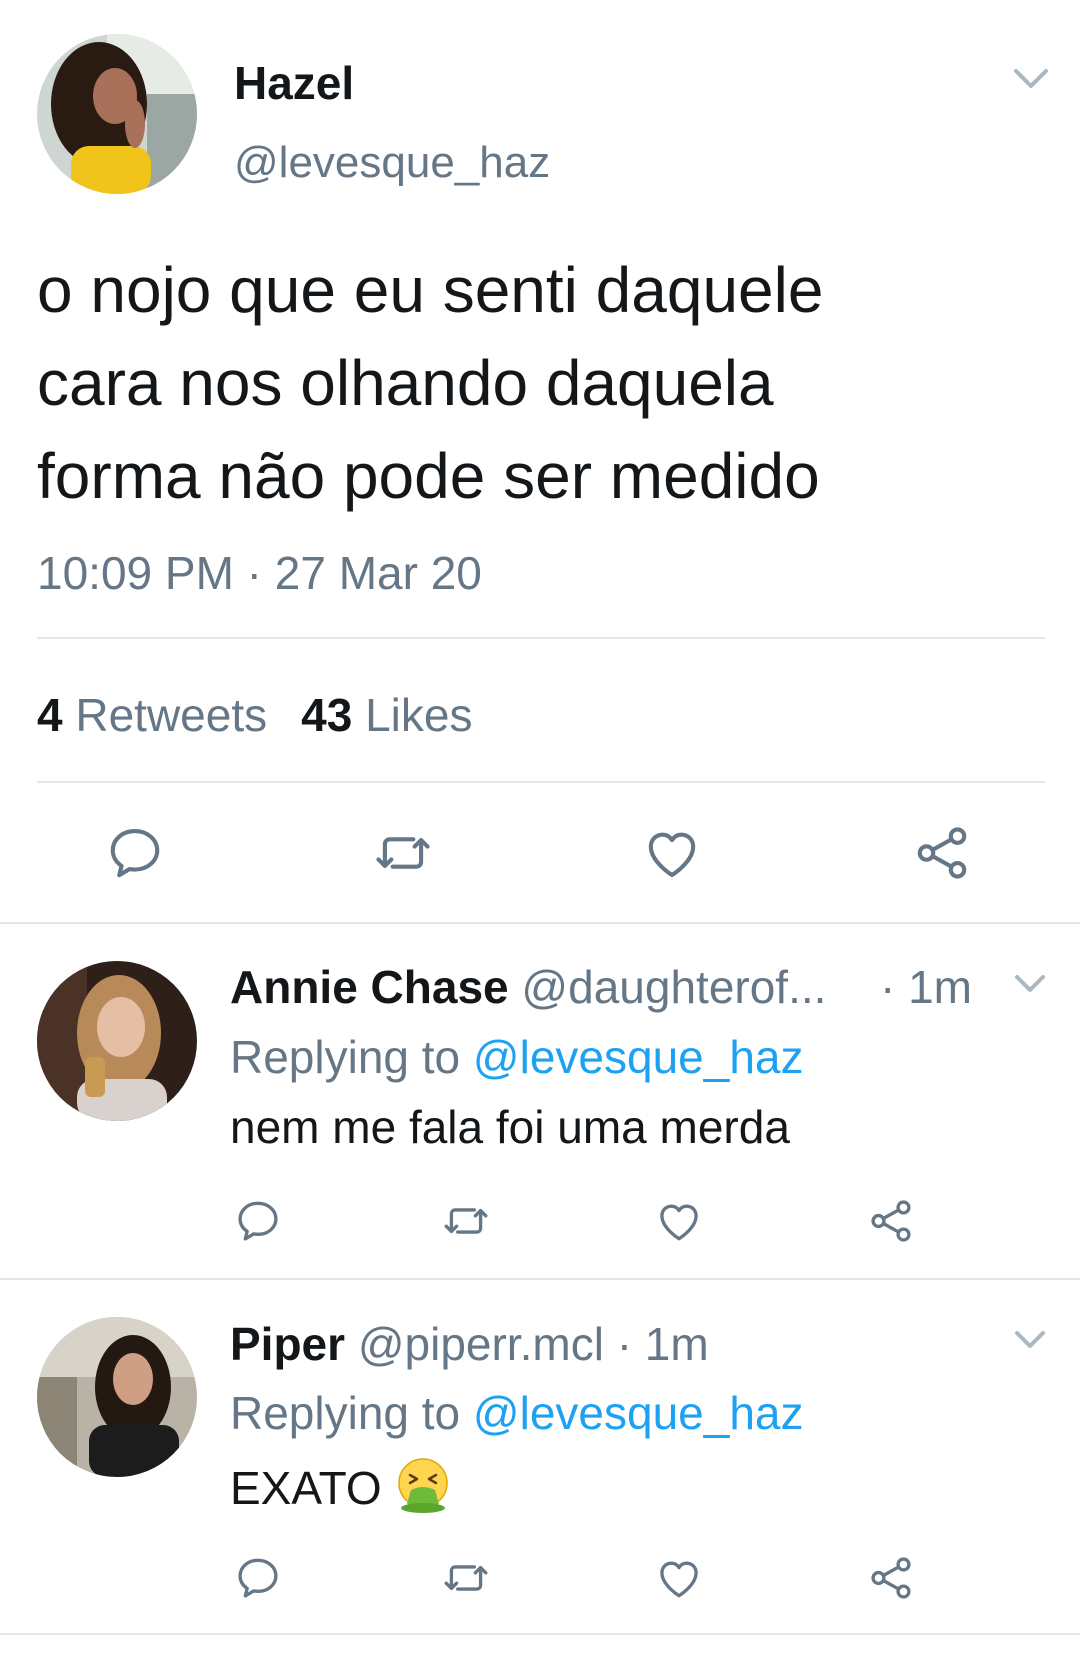 This screenshot has height=1655, width=1080. Describe the element at coordinates (259, 573) in the screenshot. I see `tweet-timestamp: 10:09 PM · 27 Mar 20` at that location.